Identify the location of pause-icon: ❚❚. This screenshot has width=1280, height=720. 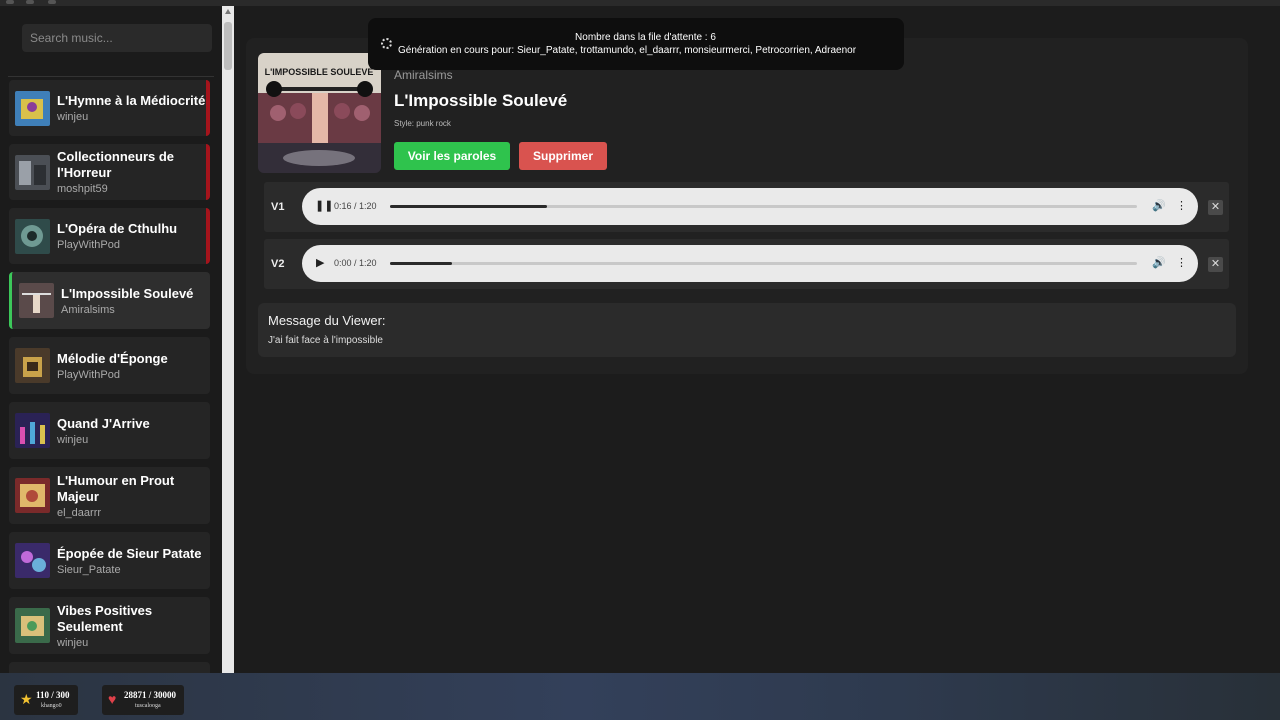
(324, 206).